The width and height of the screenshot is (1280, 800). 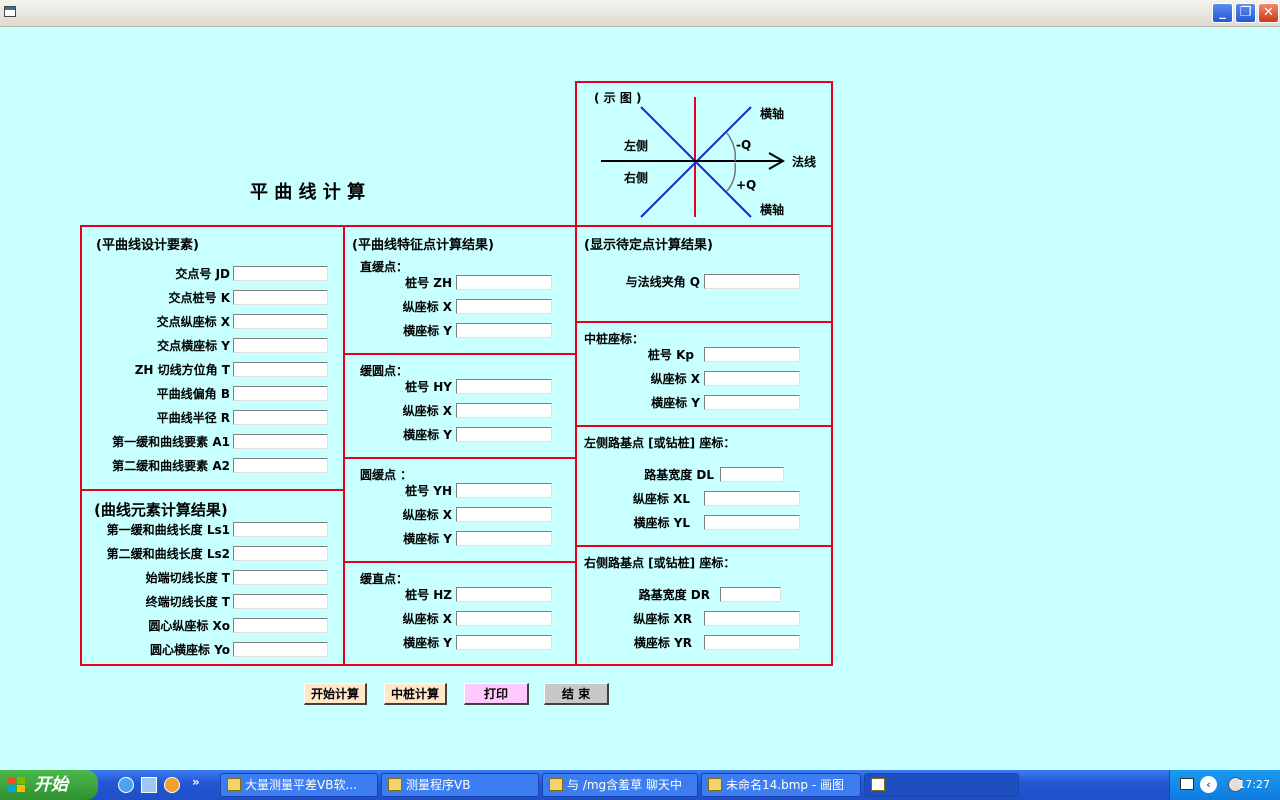 I want to click on right-label: 纵座标 XR, so click(x=662, y=619).